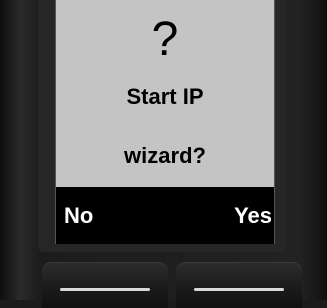 This screenshot has height=308, width=327. What do you see at coordinates (78, 216) in the screenshot?
I see `softkey-no: No` at bounding box center [78, 216].